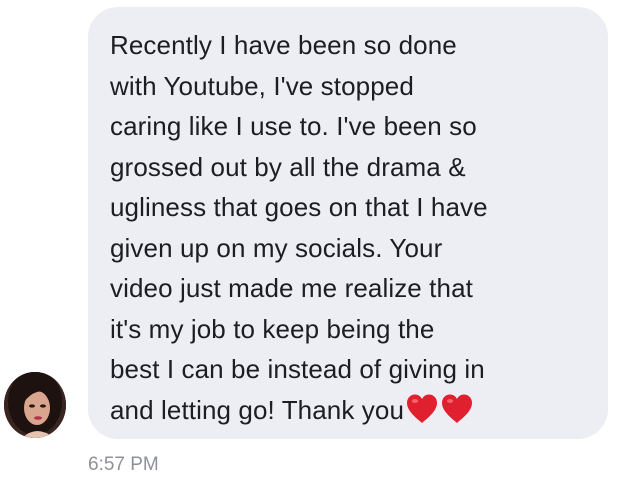  Describe the element at coordinates (272, 328) in the screenshot. I see `message-line: it's my job to keep being the` at that location.